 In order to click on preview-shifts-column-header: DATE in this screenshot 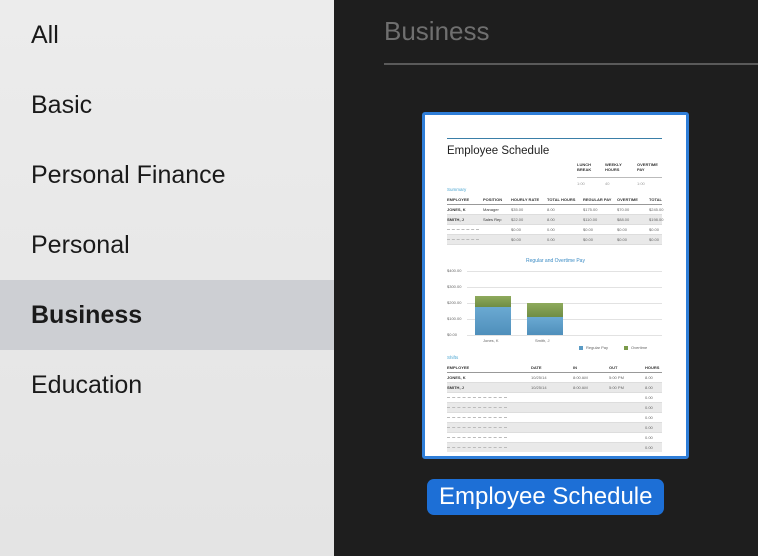, I will do `click(536, 367)`.